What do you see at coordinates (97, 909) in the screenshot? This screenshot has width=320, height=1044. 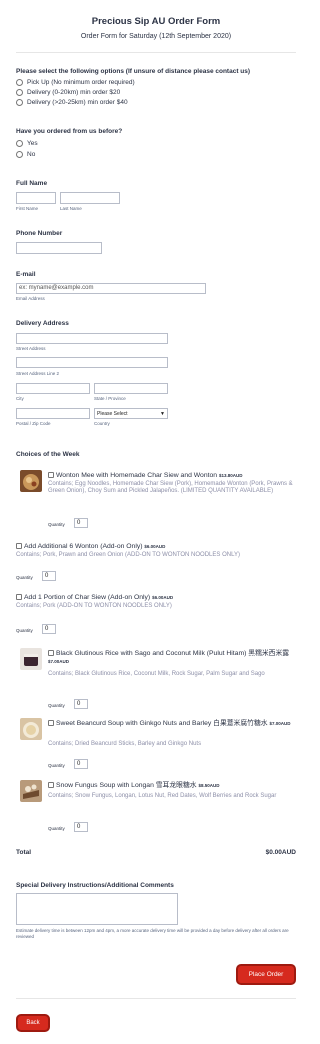 I see `comments-textarea` at bounding box center [97, 909].